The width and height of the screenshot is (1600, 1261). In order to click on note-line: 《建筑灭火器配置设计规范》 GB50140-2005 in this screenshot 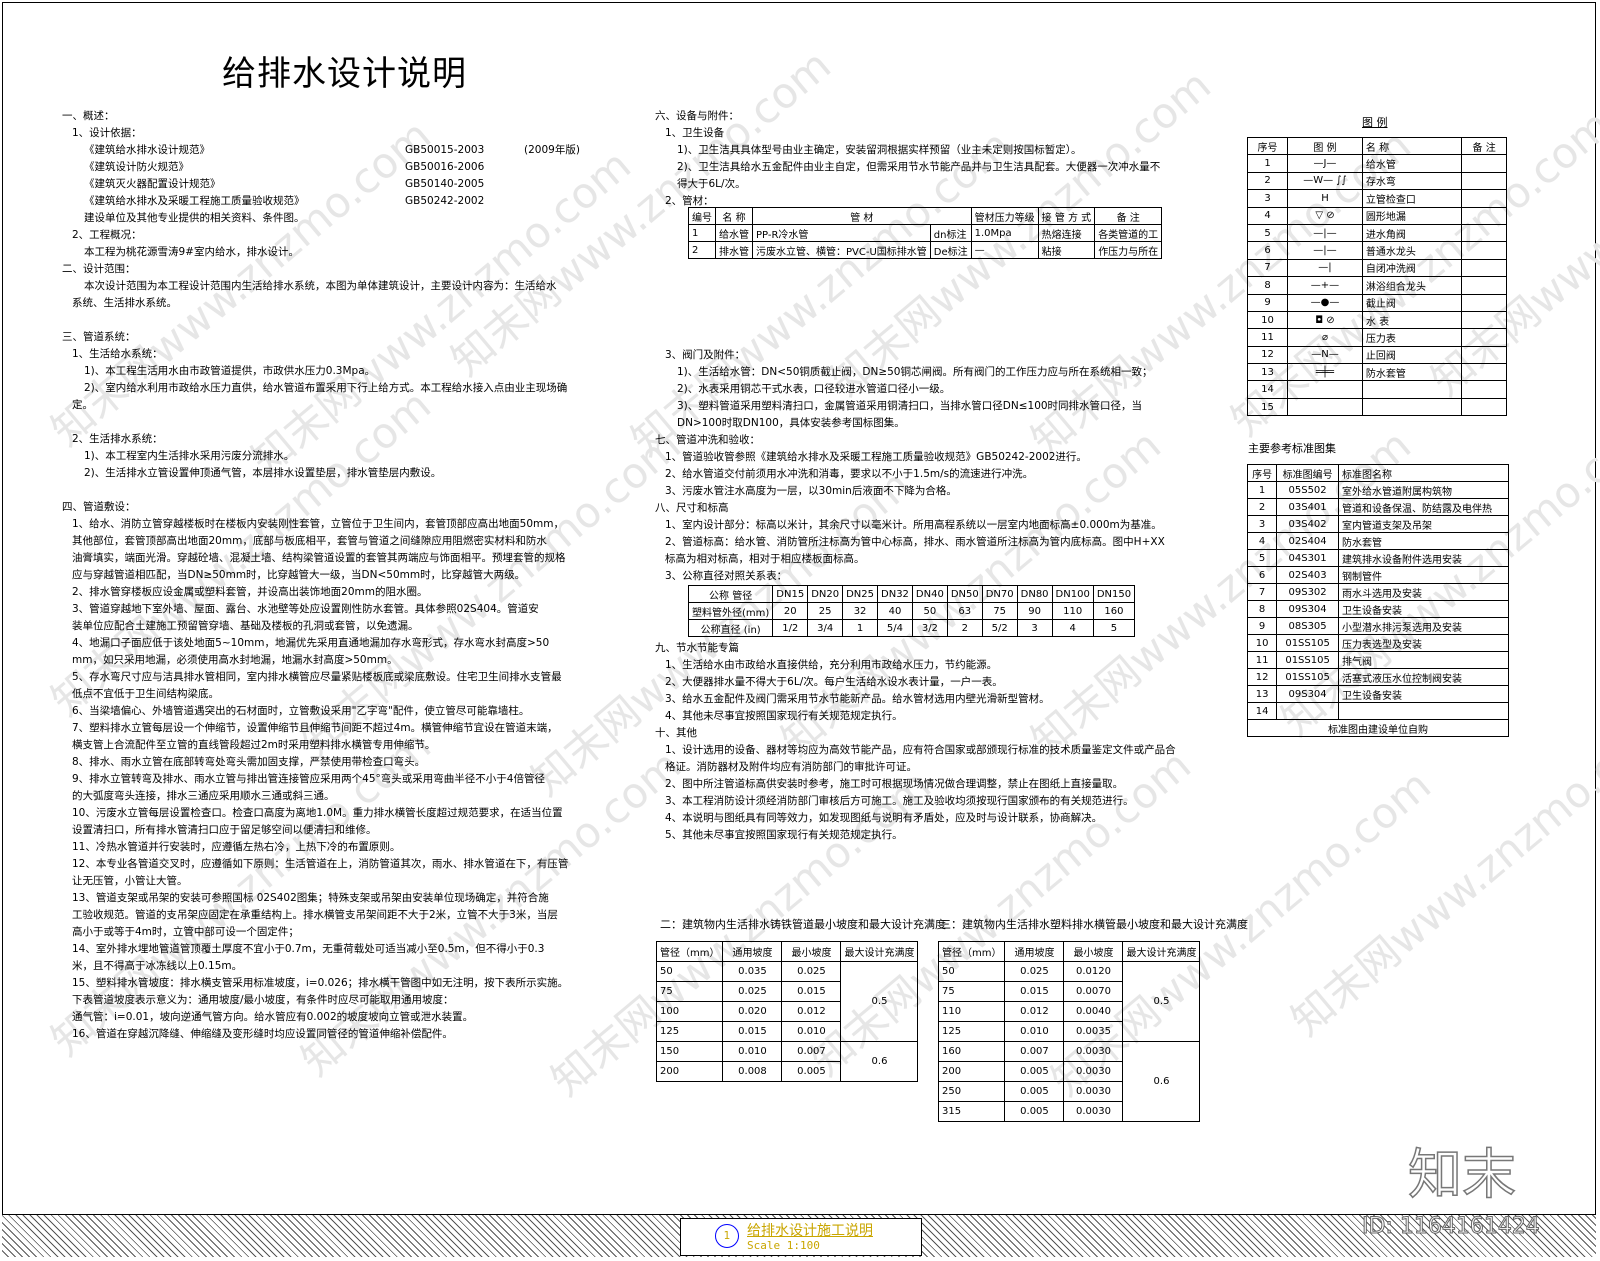, I will do `click(284, 184)`.